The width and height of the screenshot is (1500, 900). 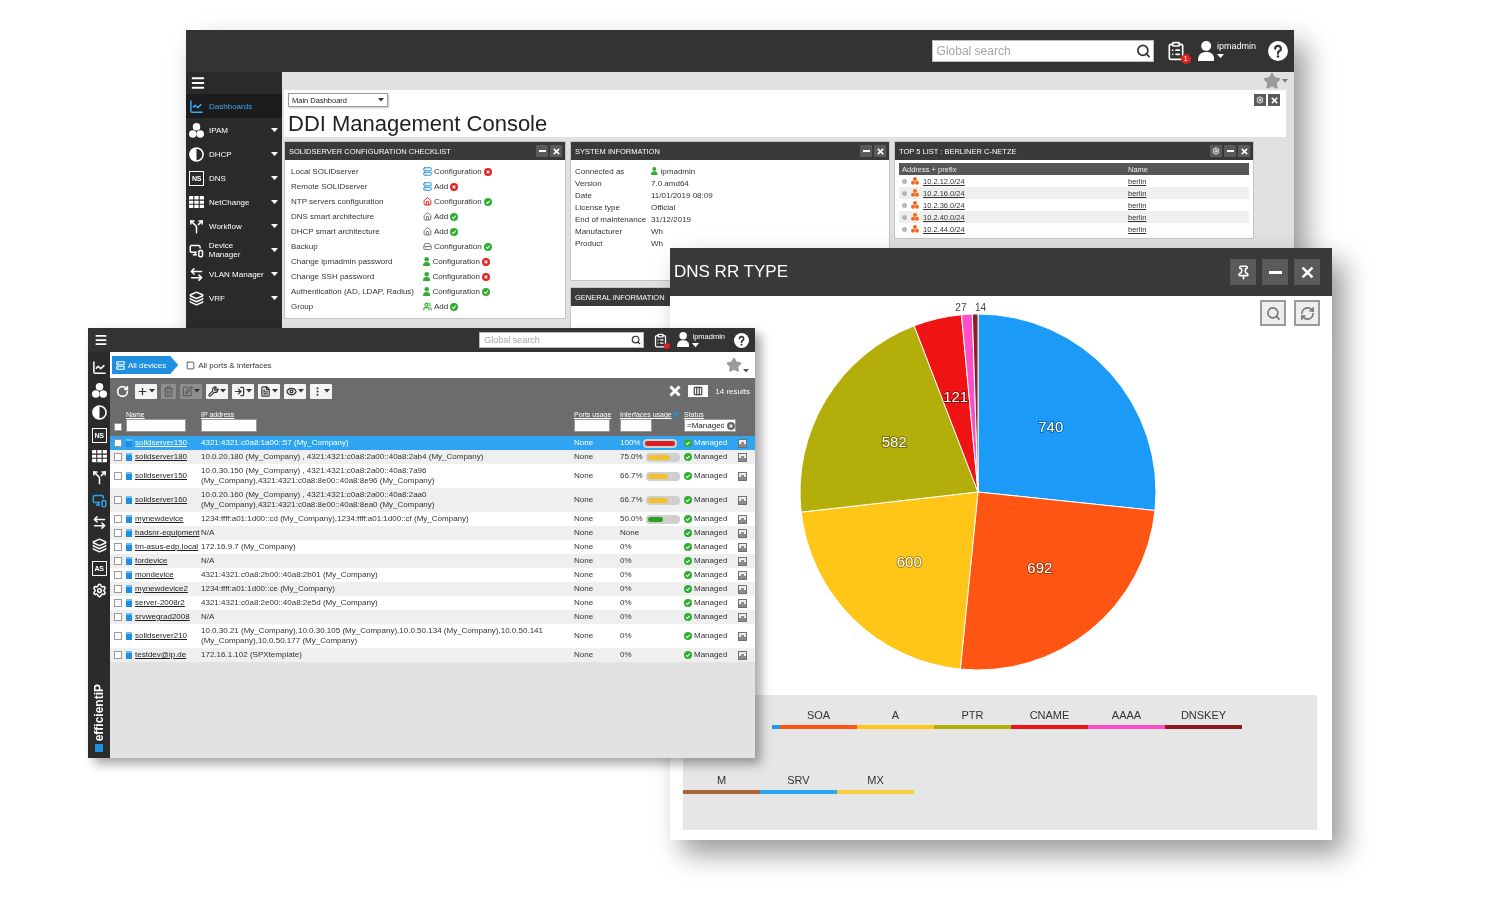 What do you see at coordinates (1226, 51) in the screenshot?
I see `user-menu: ipmadmin` at bounding box center [1226, 51].